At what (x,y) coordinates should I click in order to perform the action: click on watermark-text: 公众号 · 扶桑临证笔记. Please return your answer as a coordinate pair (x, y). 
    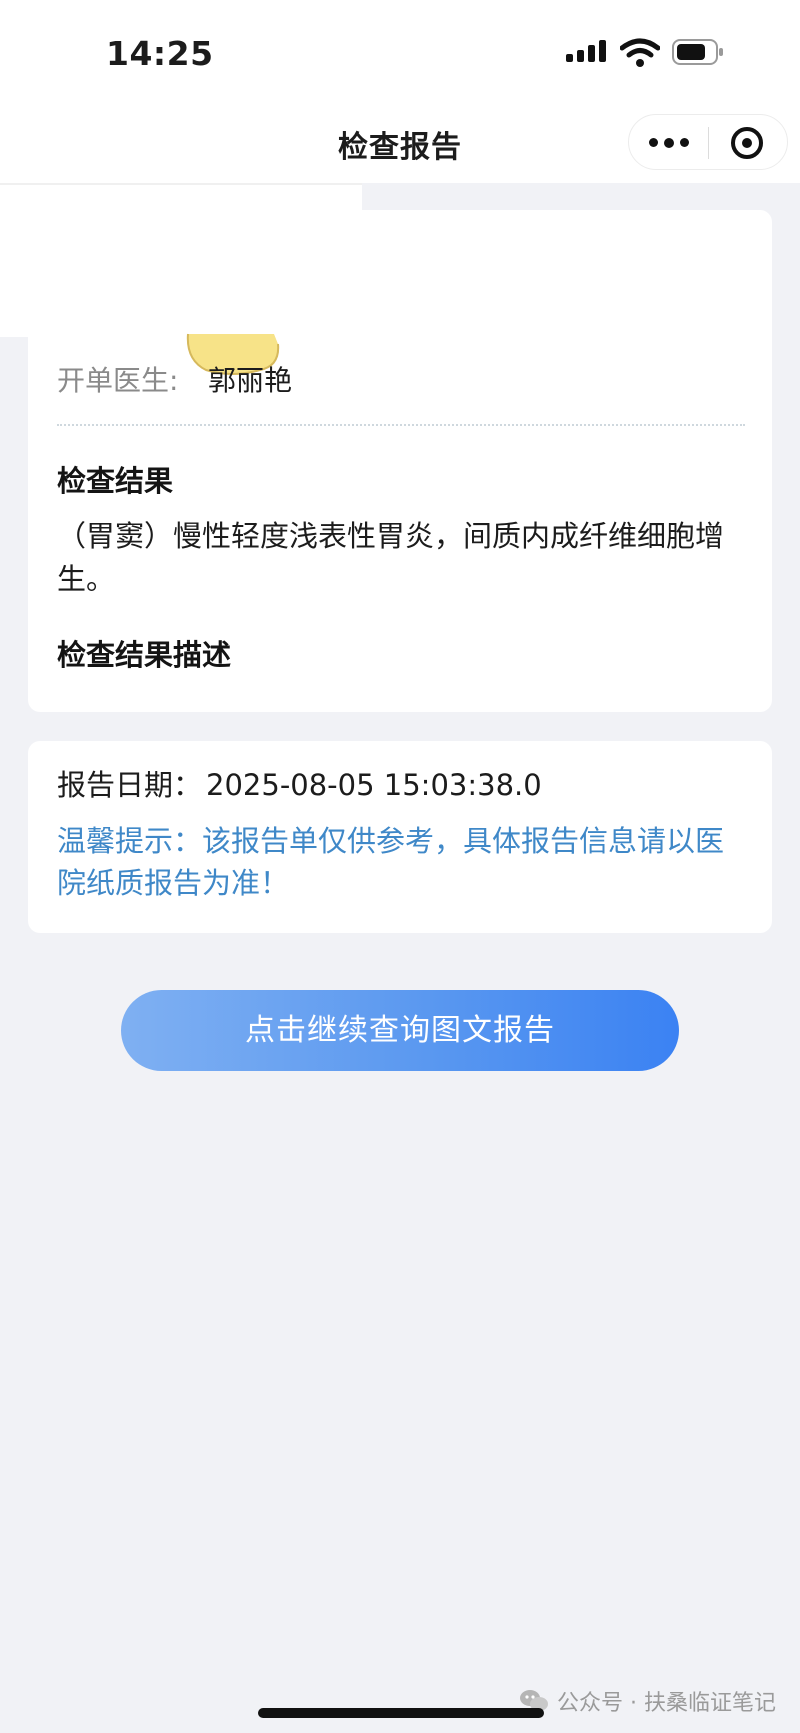
    Looking at the image, I should click on (666, 1703).